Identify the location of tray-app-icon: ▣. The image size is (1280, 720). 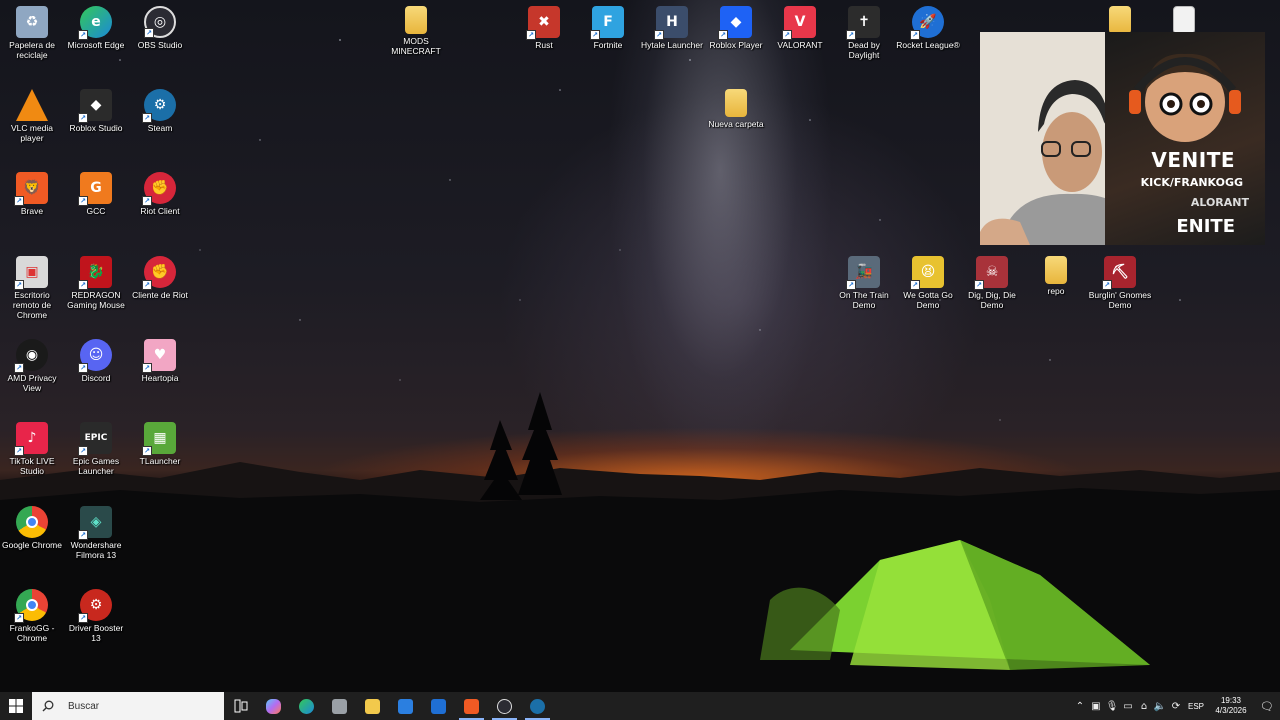
(1096, 706).